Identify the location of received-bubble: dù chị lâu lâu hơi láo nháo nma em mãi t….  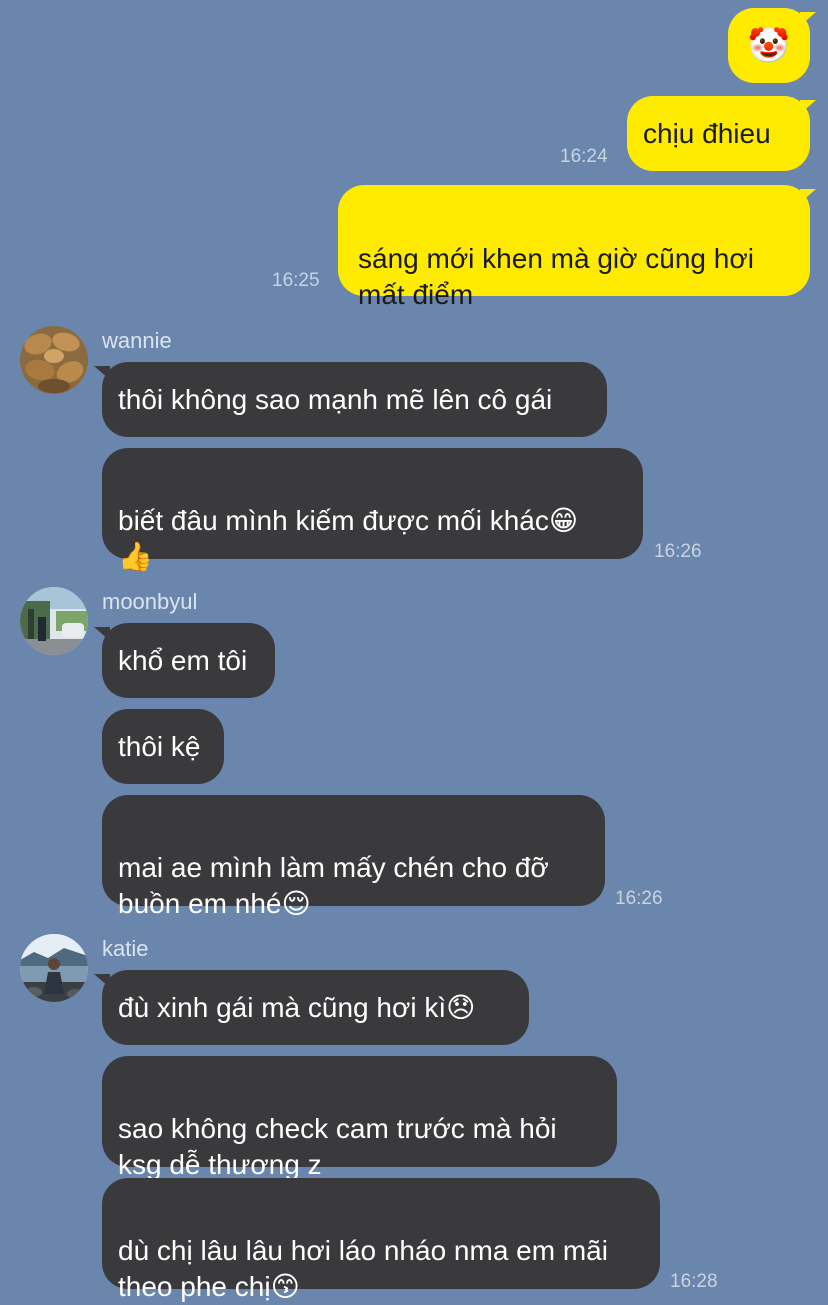
(381, 1240).